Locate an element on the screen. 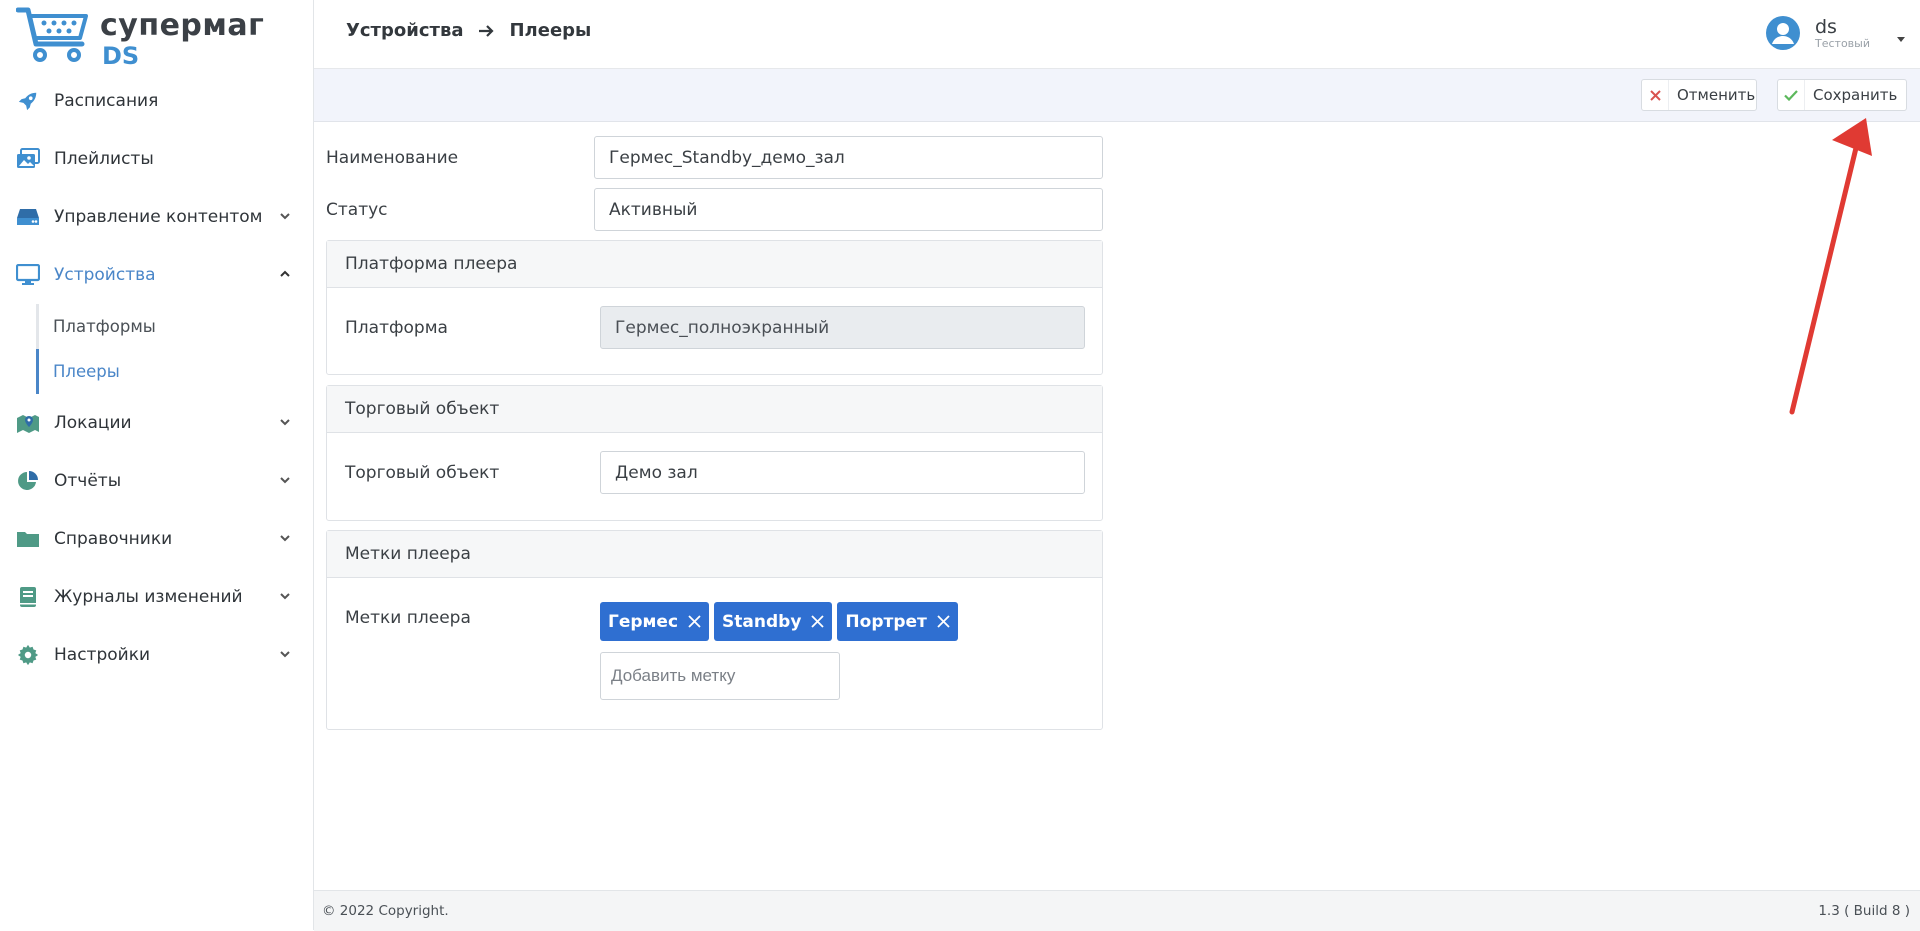 The image size is (1920, 931). images-icon is located at coordinates (28, 159).